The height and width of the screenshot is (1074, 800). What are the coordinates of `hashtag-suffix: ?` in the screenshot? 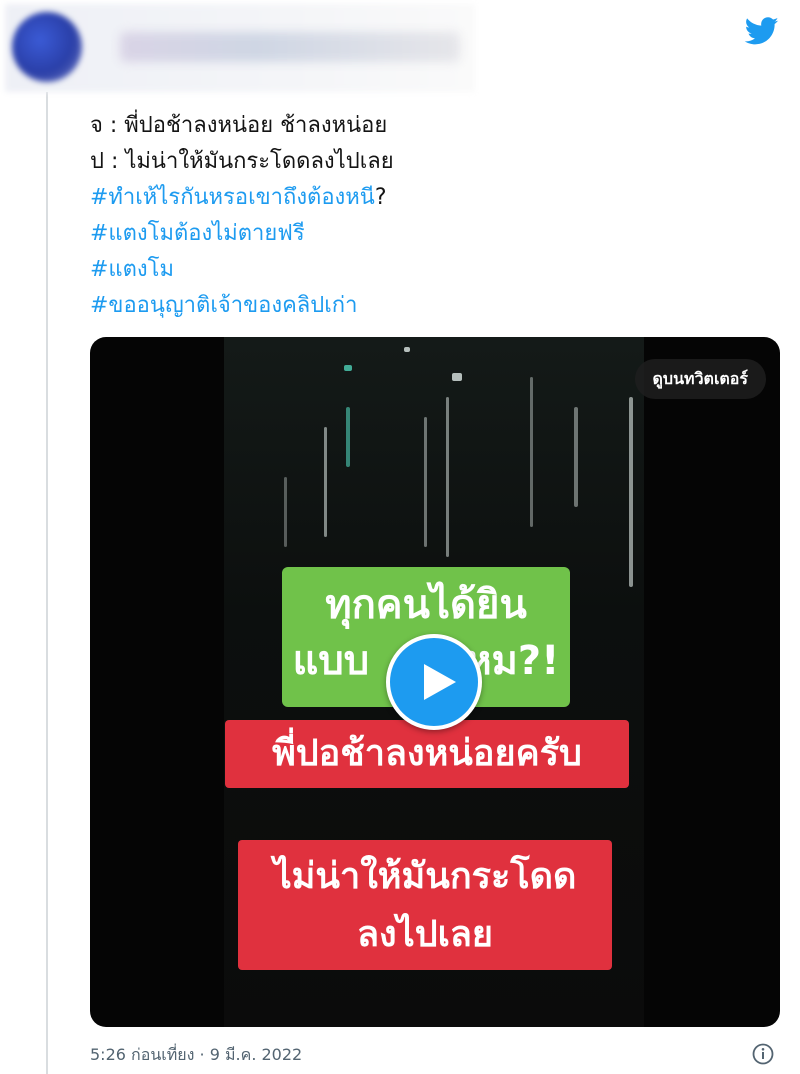 It's located at (380, 197).